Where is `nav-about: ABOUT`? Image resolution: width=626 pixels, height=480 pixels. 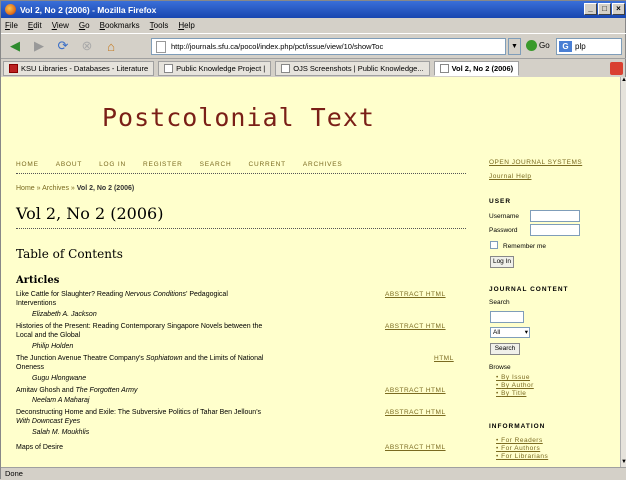 nav-about: ABOUT is located at coordinates (69, 164).